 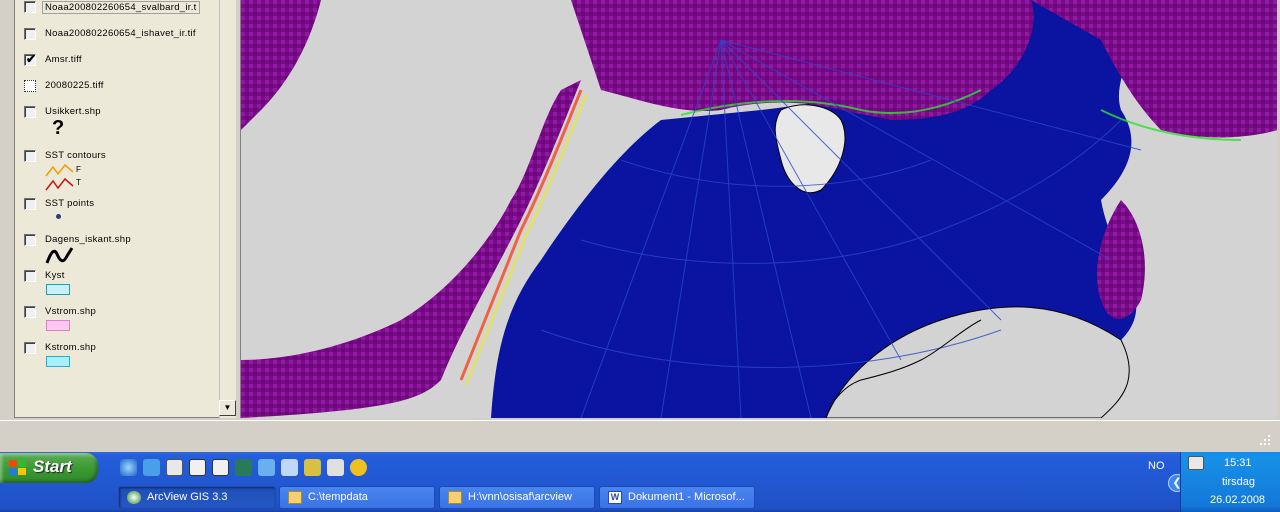 What do you see at coordinates (117, 320) in the screenshot?
I see `legend-item-vstrom: Vstrom.shp` at bounding box center [117, 320].